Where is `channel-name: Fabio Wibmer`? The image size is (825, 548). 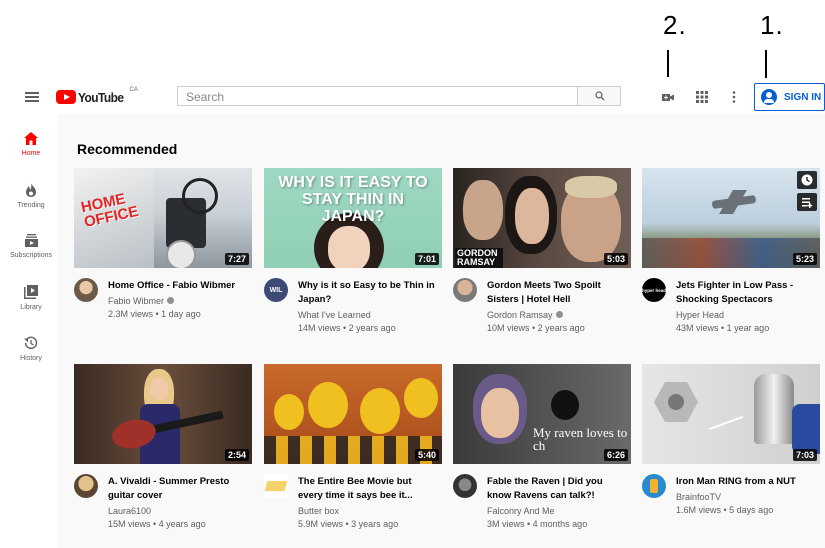 channel-name: Fabio Wibmer is located at coordinates (141, 301).